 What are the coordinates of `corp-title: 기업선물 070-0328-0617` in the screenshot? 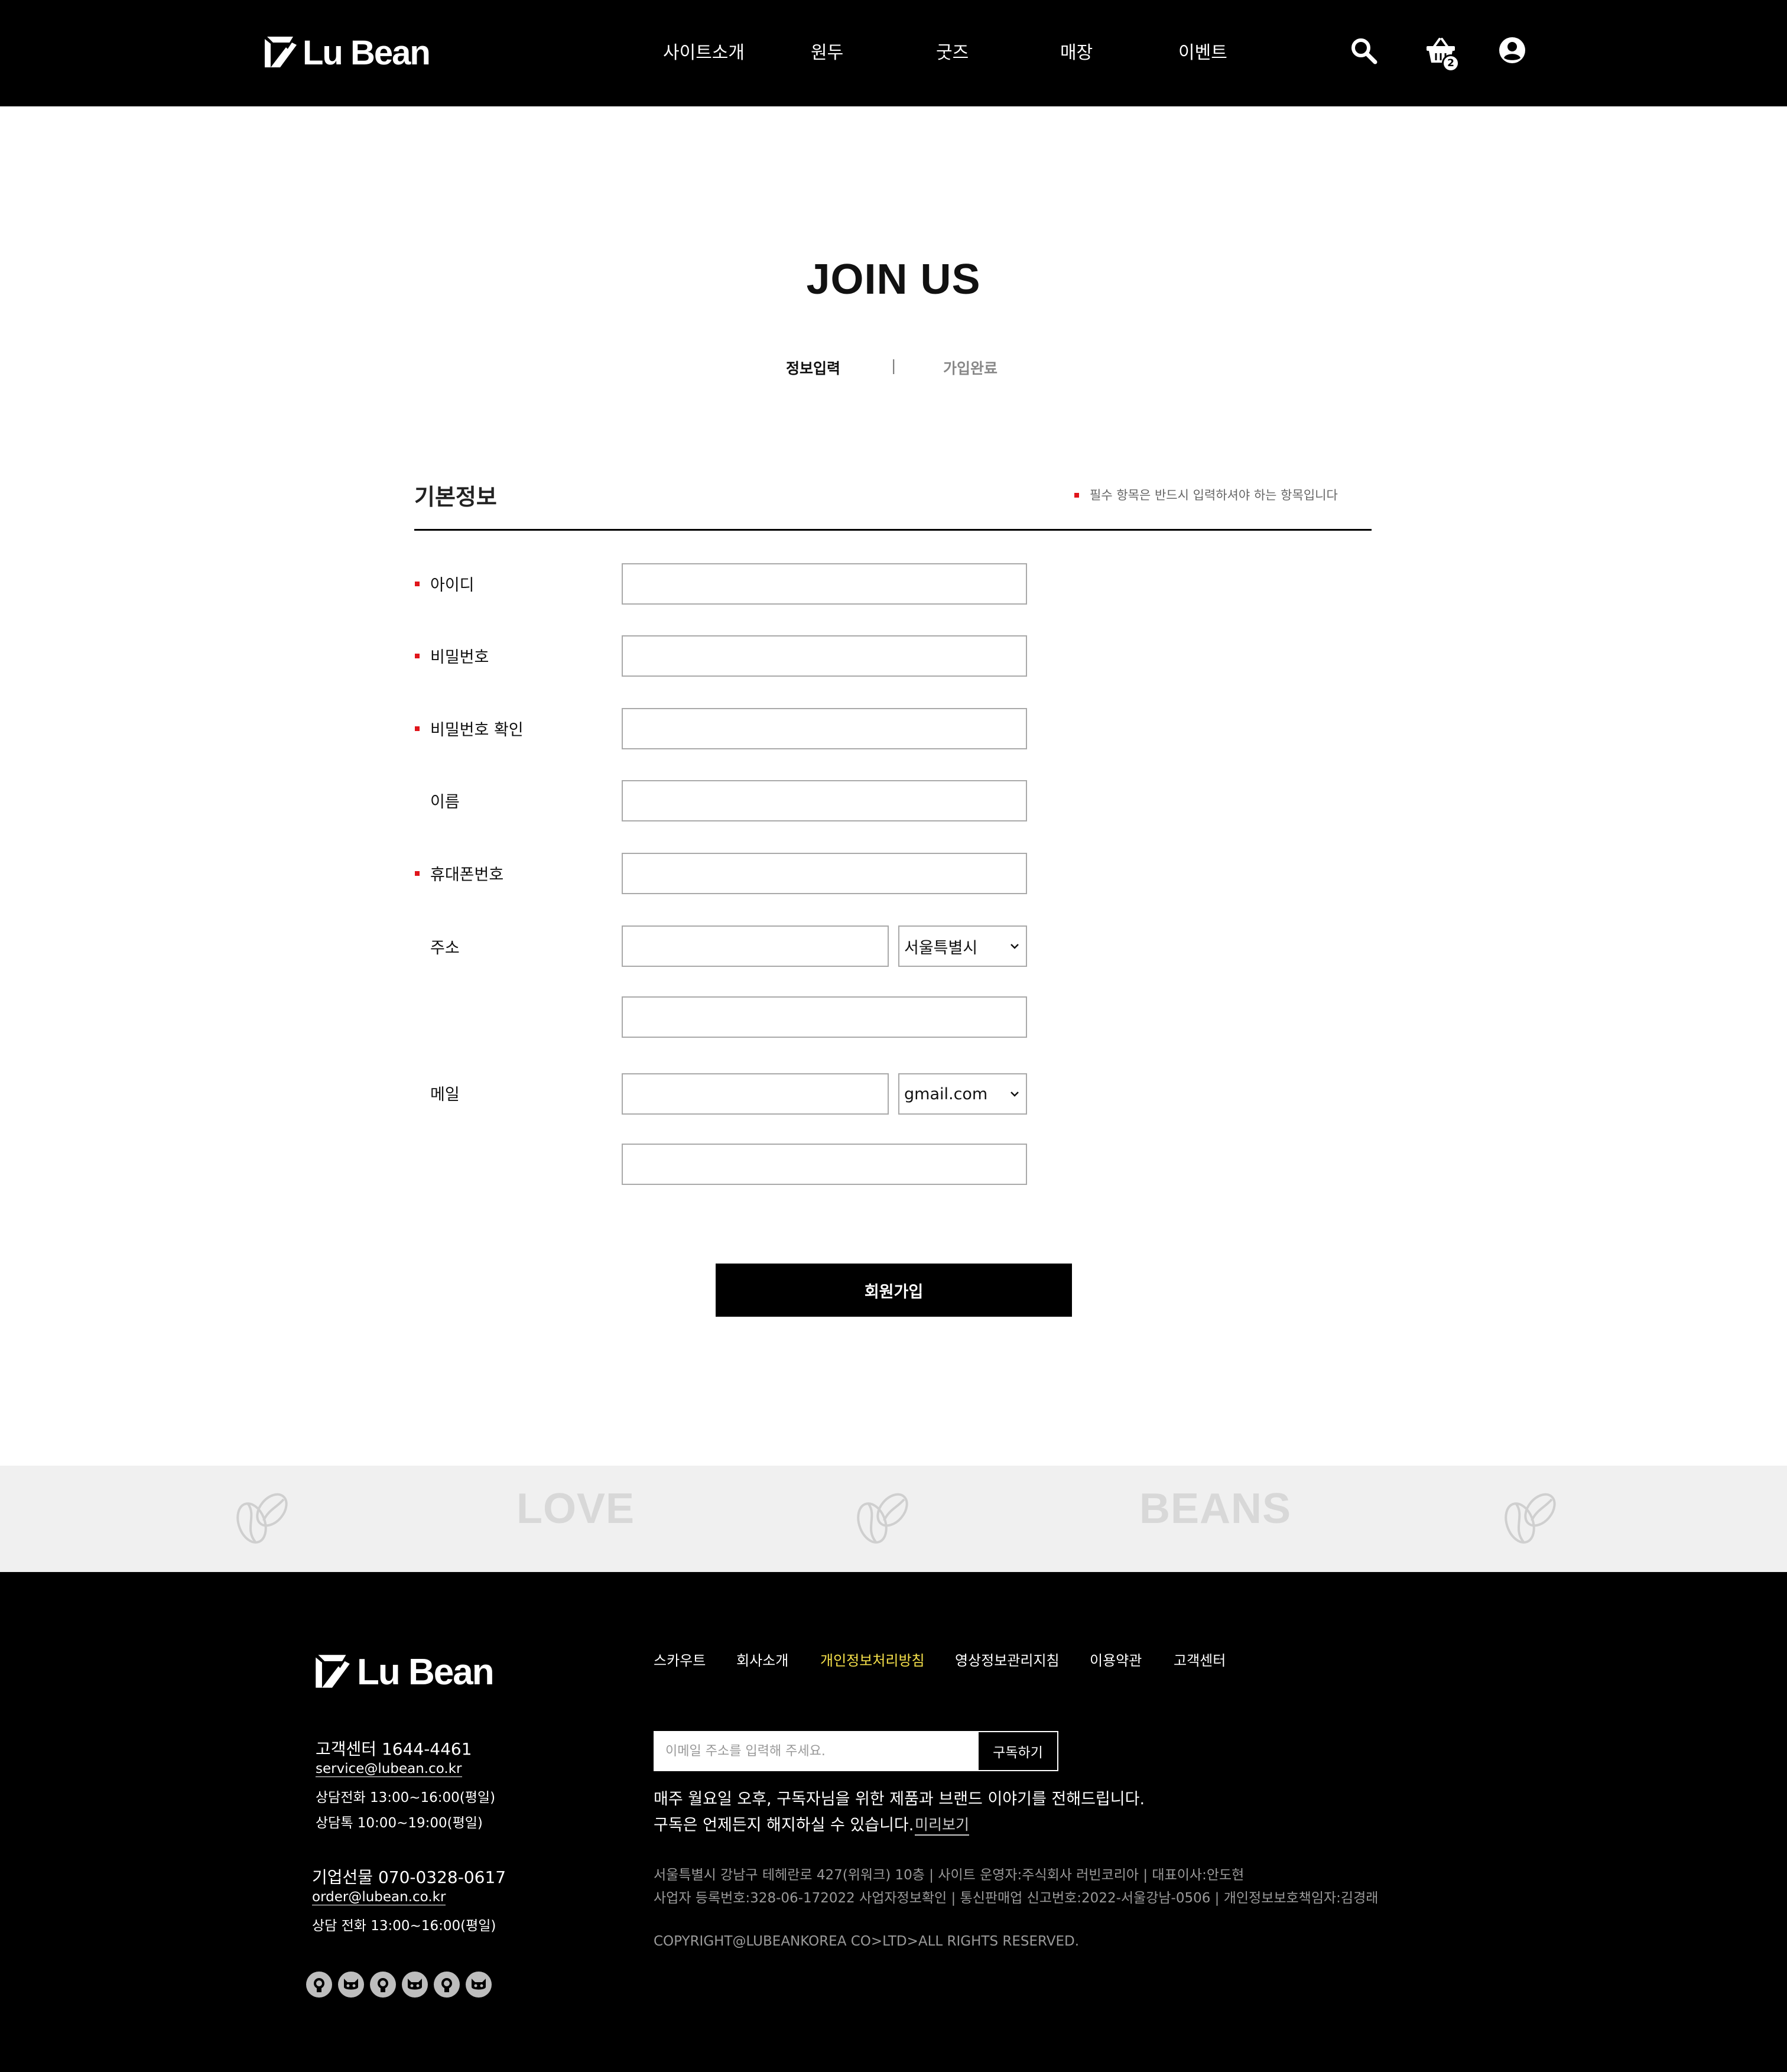 It's located at (409, 1877).